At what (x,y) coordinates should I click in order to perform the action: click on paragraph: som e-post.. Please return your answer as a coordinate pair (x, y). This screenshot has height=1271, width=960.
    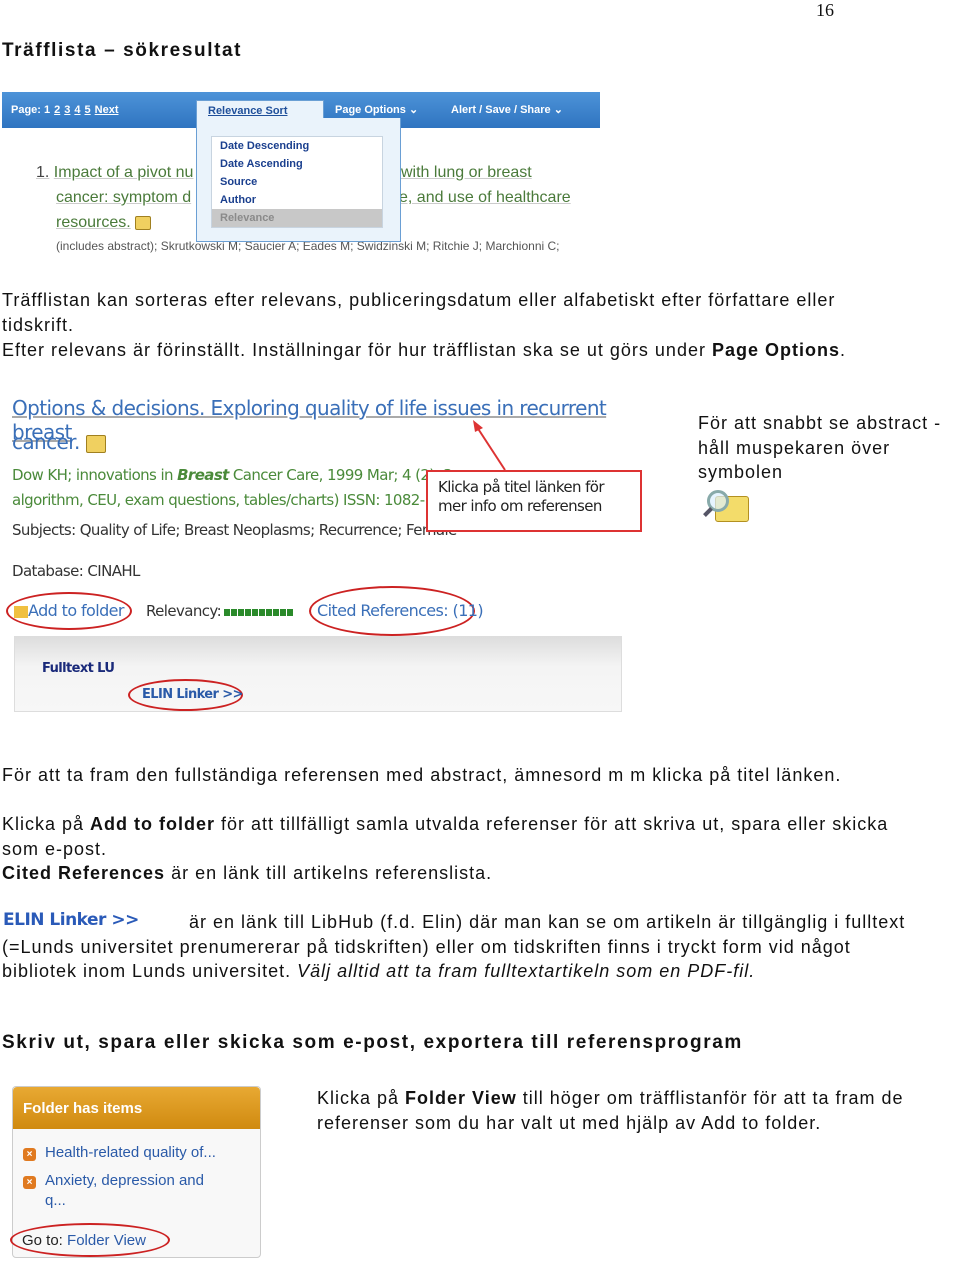
    Looking at the image, I should click on (55, 849).